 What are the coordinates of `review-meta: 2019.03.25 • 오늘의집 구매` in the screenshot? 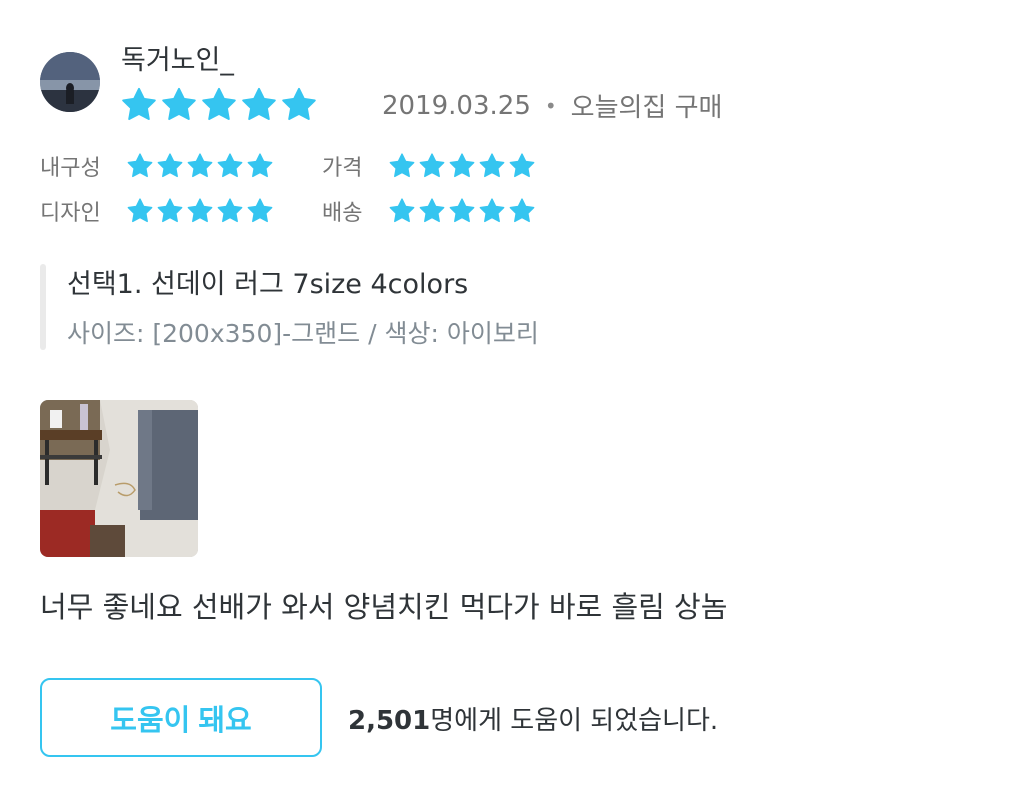 It's located at (552, 105).